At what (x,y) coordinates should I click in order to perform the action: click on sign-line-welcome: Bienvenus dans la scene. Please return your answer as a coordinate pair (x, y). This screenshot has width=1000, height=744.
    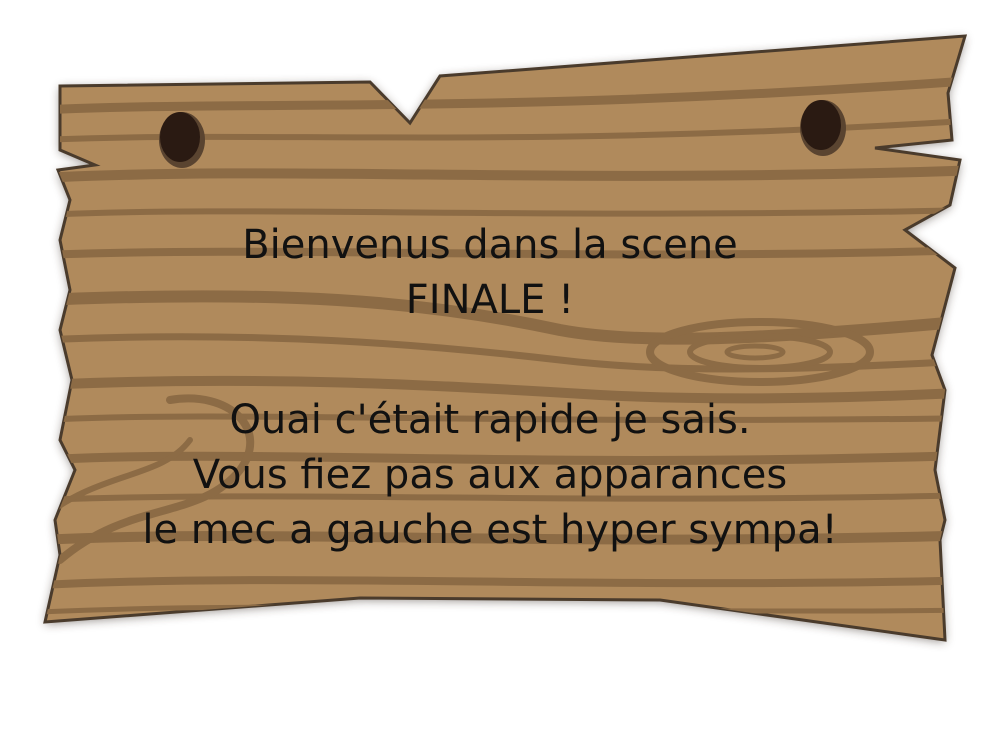
    Looking at the image, I should click on (490, 245).